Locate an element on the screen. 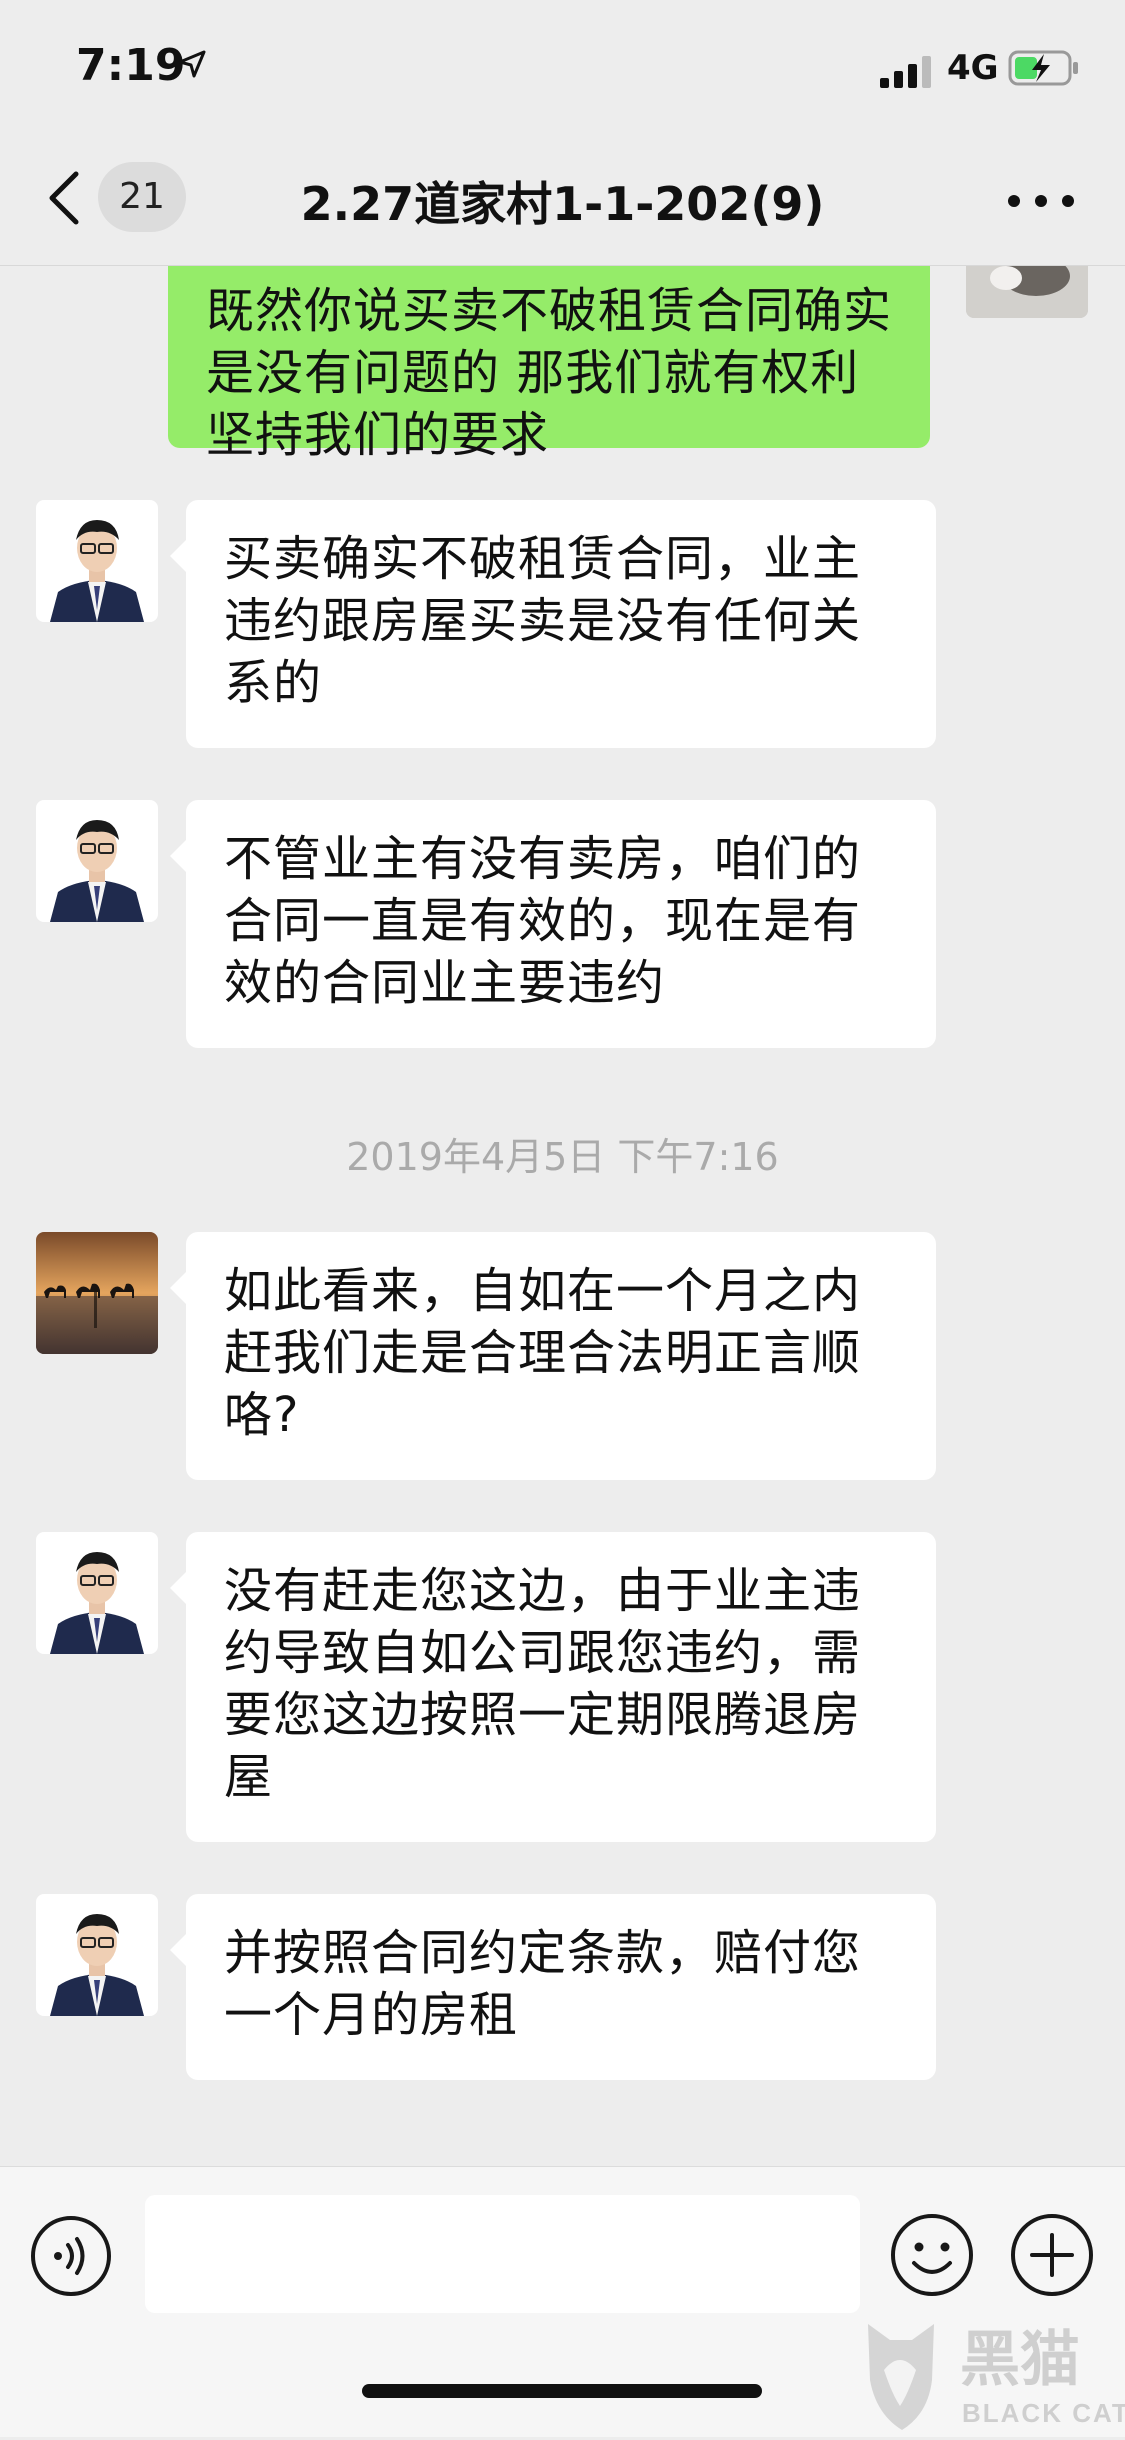 The width and height of the screenshot is (1125, 2440). message-text: 没有赶走您这边，由于业主违约导致自如公司跟您违约，需要您这边按照一定期限腾退房屋 is located at coordinates (543, 1684).